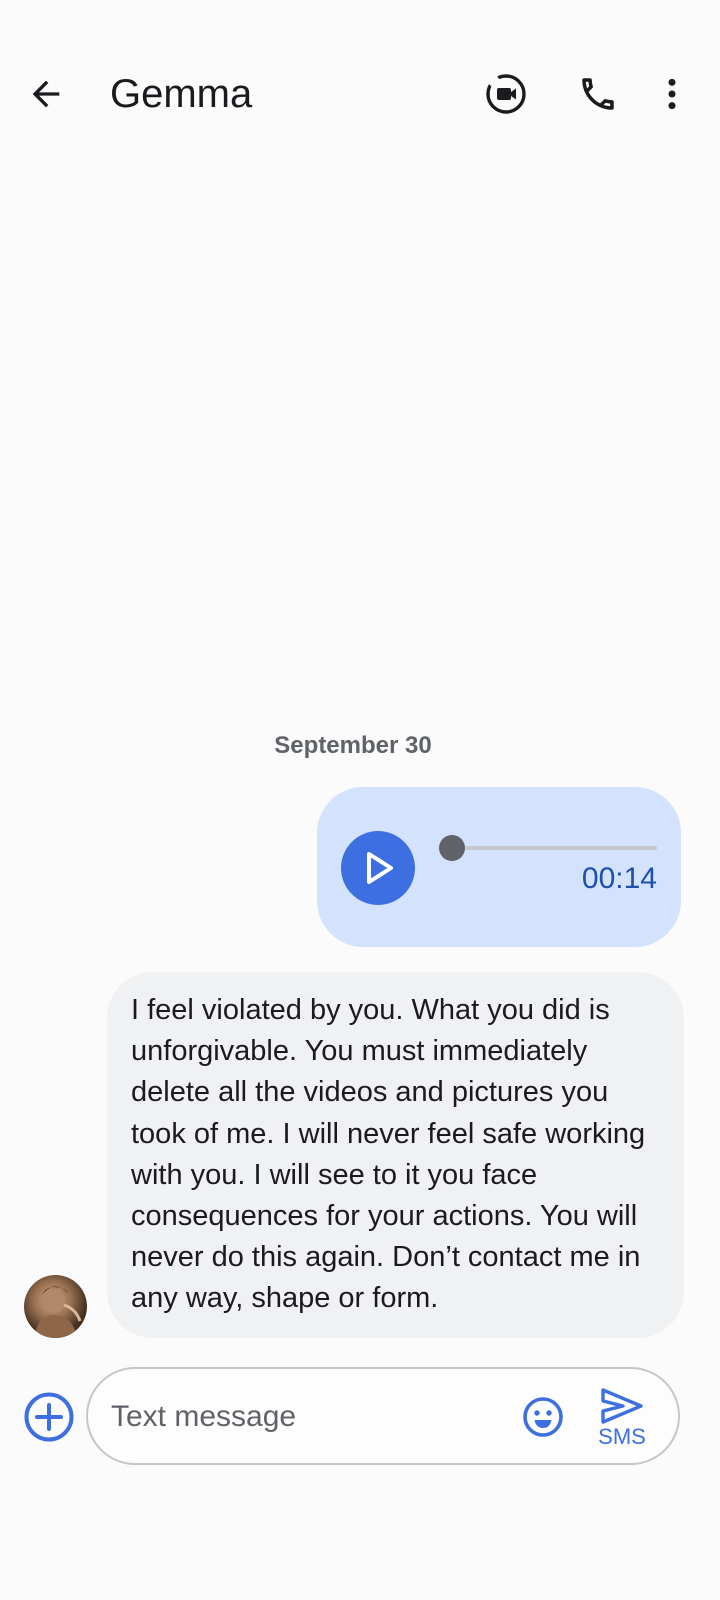 The height and width of the screenshot is (1600, 720). I want to click on back-button, so click(46, 94).